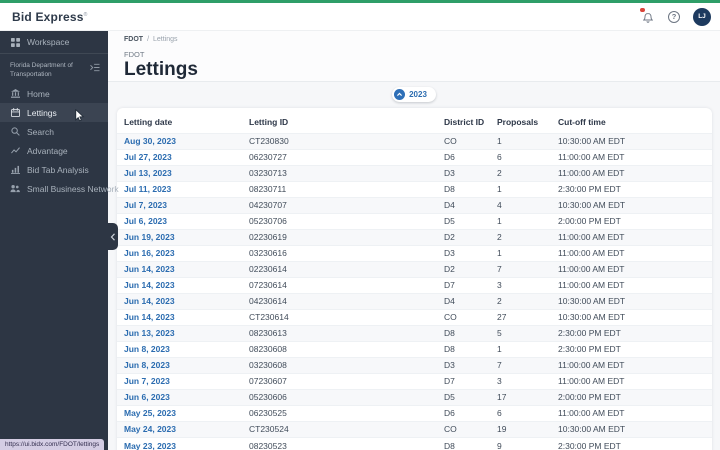 The width and height of the screenshot is (720, 450). Describe the element at coordinates (463, 141) in the screenshot. I see `district-id-cell: CO` at that location.